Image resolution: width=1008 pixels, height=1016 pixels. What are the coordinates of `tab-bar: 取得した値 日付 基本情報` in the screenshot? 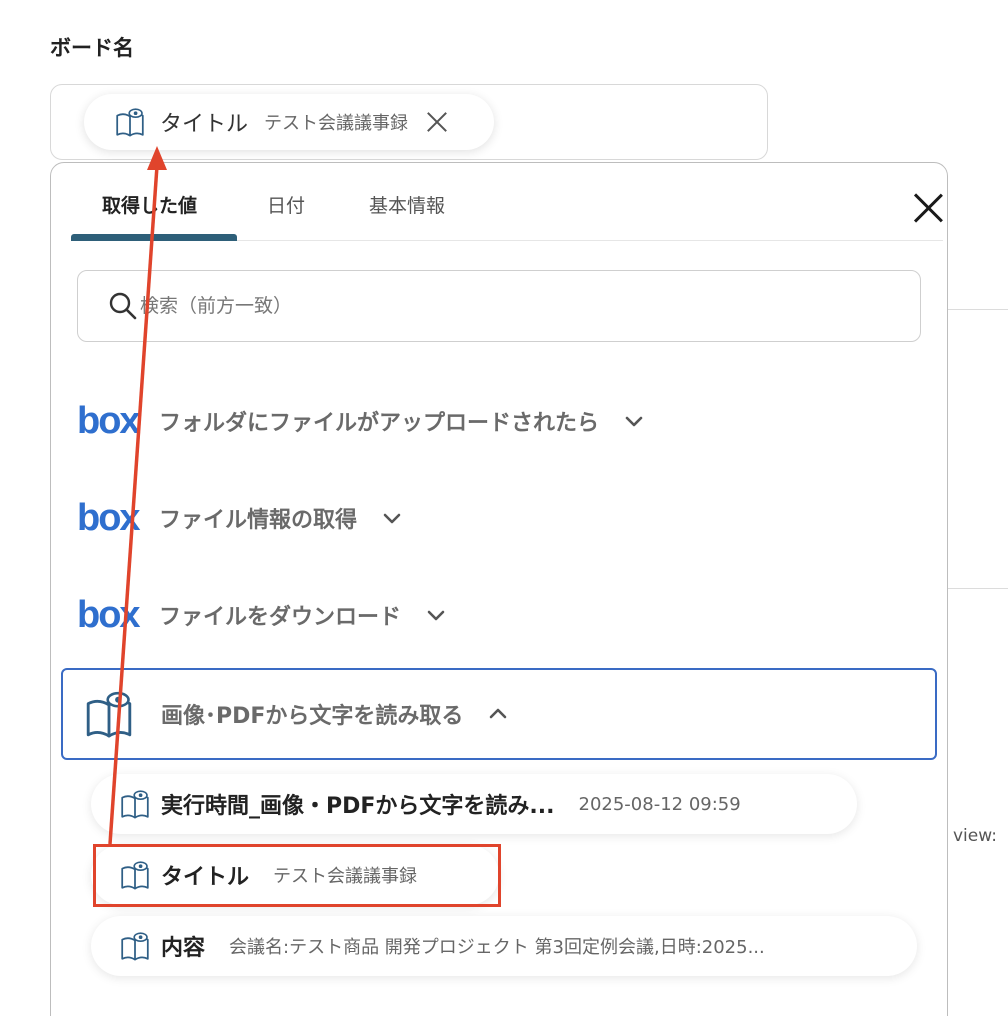 It's located at (507, 202).